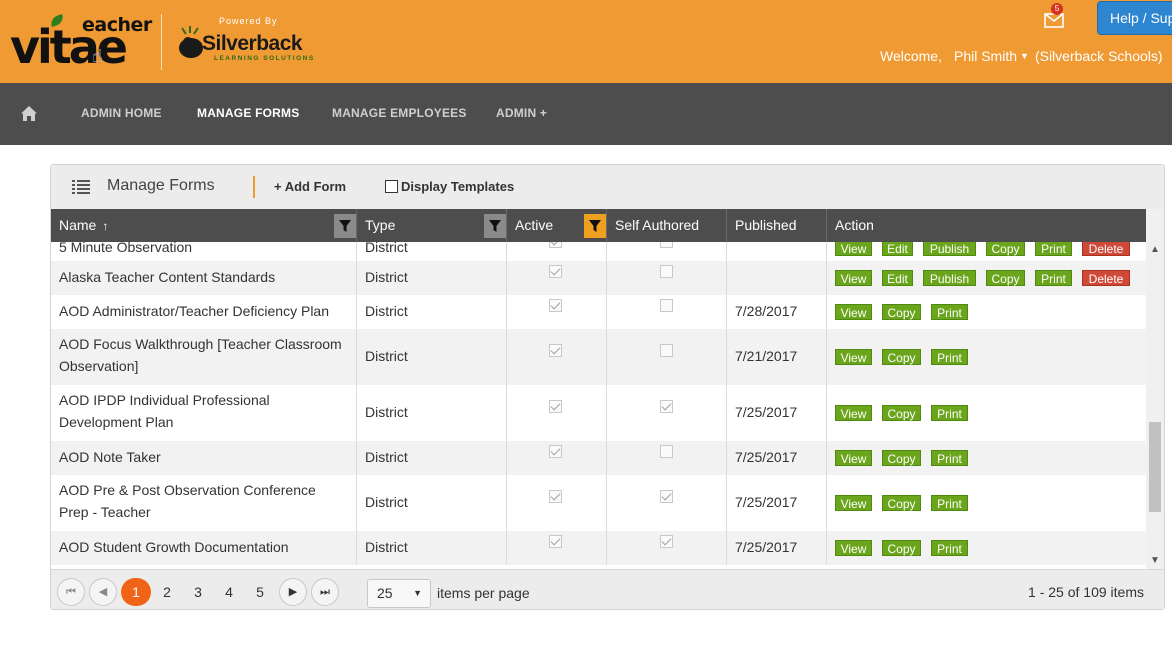 Image resolution: width=1172 pixels, height=660 pixels. I want to click on page-2-button: 2, so click(167, 592).